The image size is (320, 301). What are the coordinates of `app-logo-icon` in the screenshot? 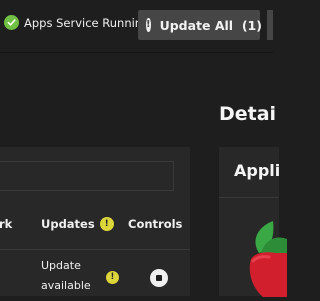 It's located at (267, 260).